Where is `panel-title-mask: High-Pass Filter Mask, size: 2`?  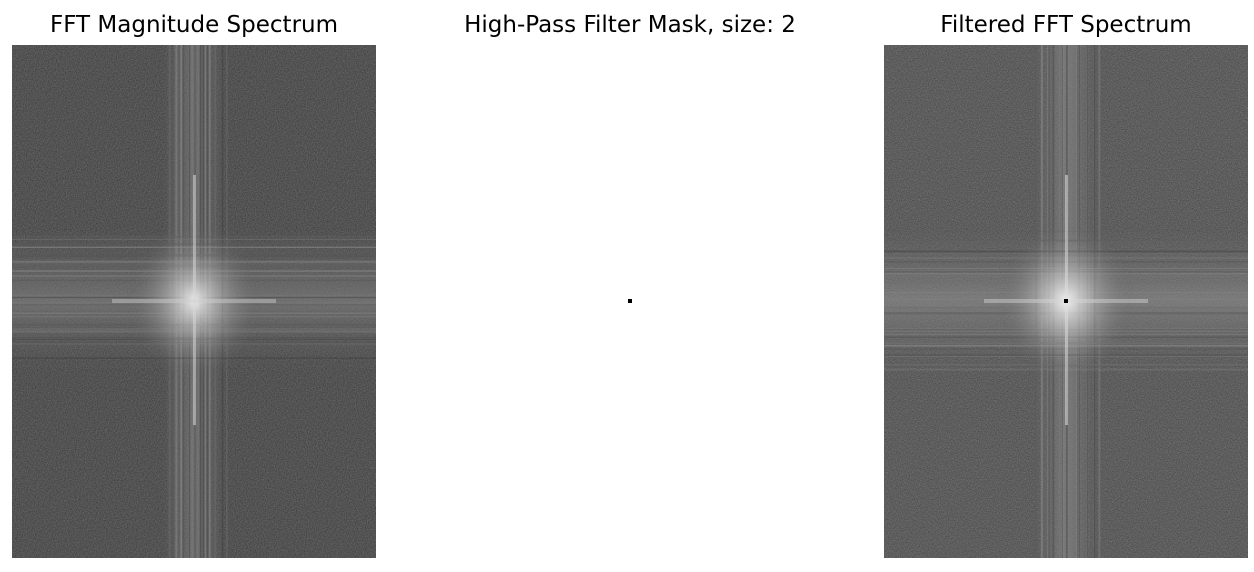 panel-title-mask: High-Pass Filter Mask, size: 2 is located at coordinates (630, 25).